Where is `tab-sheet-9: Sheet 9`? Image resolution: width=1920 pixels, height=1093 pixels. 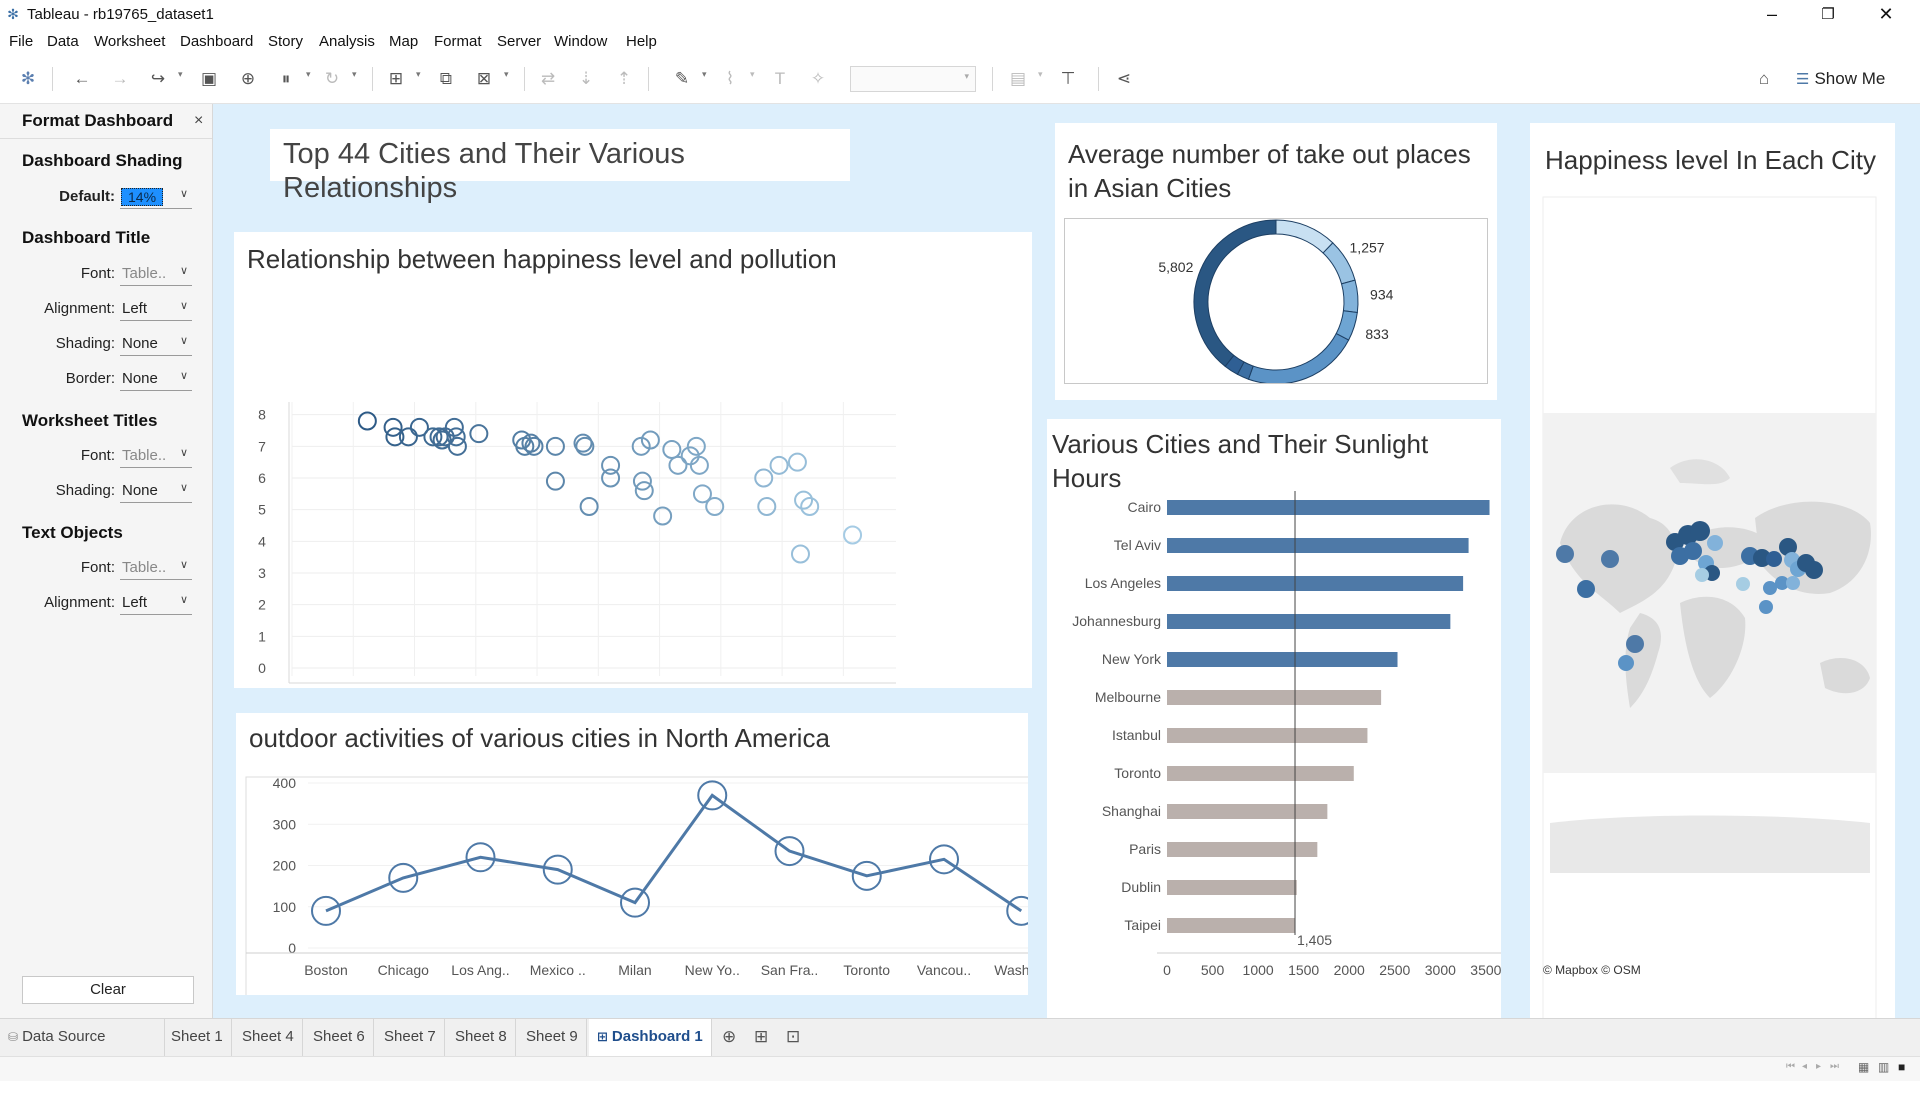 tab-sheet-9: Sheet 9 is located at coordinates (552, 1037).